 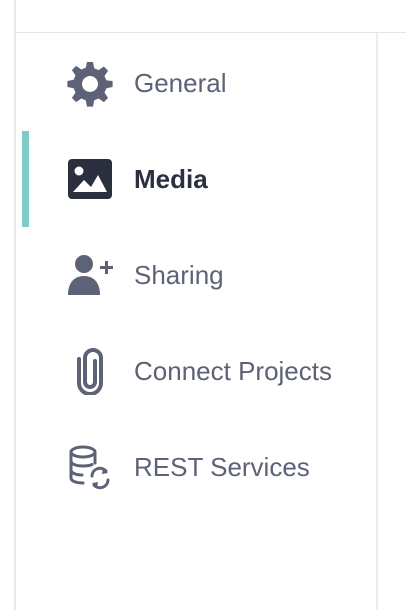 I want to click on sidebar-item-sharing: Sharing, so click(x=196, y=275).